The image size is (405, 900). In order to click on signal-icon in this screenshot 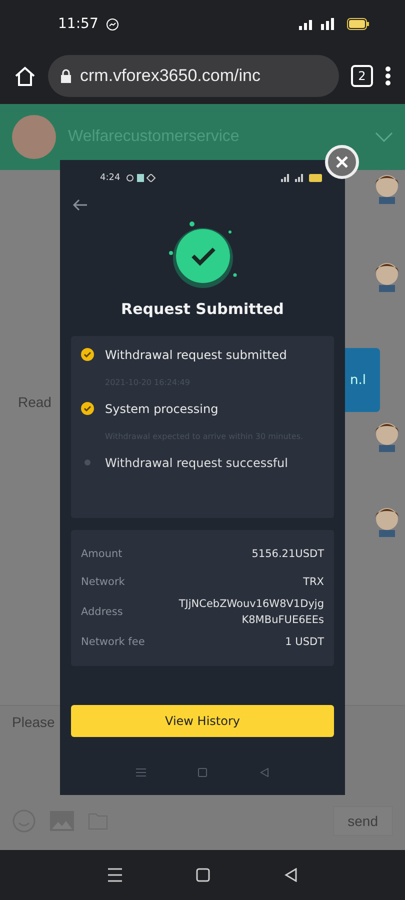, I will do `click(292, 178)`.